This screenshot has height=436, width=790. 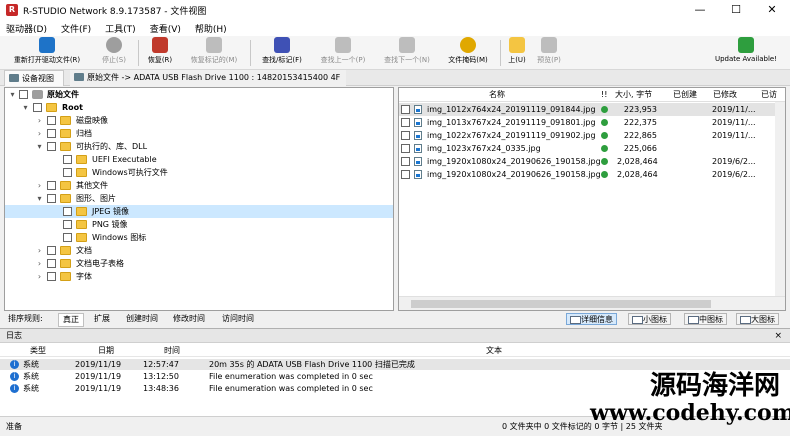 I want to click on tree-item-jpeg: JPEG 镜像, so click(x=199, y=211).